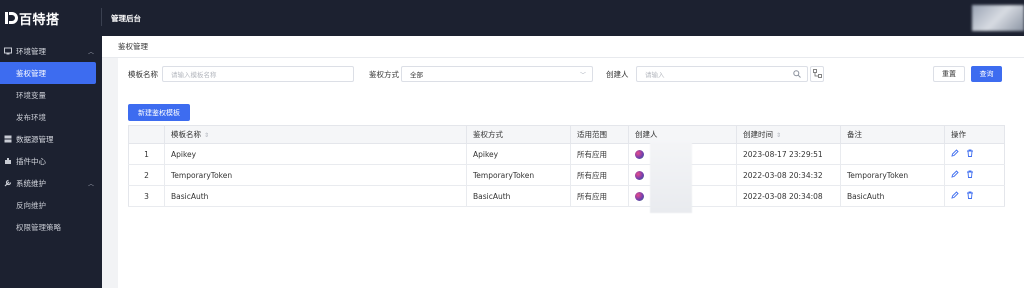 The width and height of the screenshot is (1024, 288). Describe the element at coordinates (31, 73) in the screenshot. I see `sidebar-item-label: 鉴权管理` at that location.